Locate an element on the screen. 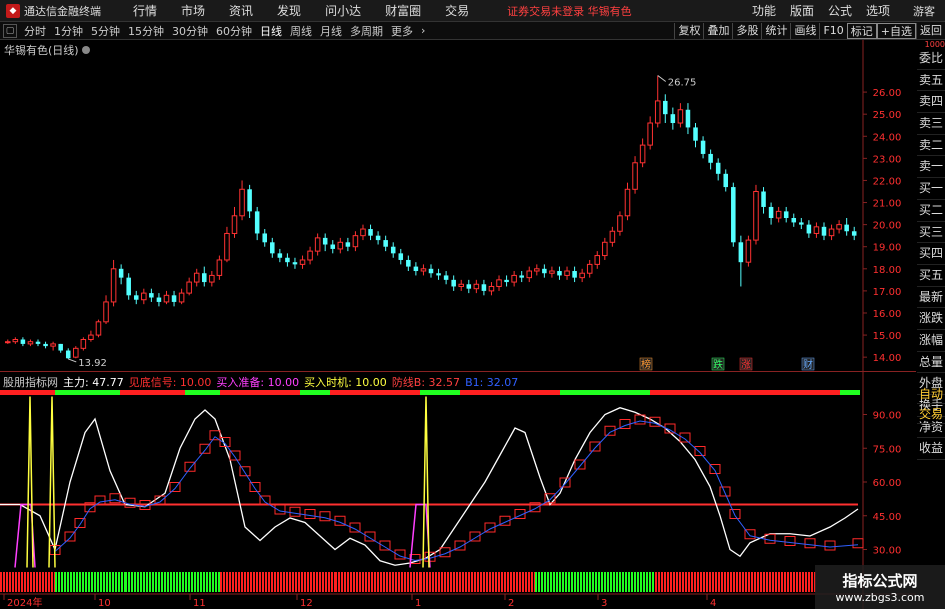 The height and width of the screenshot is (609, 945). y-tick-label: 25.00 is located at coordinates (887, 115).